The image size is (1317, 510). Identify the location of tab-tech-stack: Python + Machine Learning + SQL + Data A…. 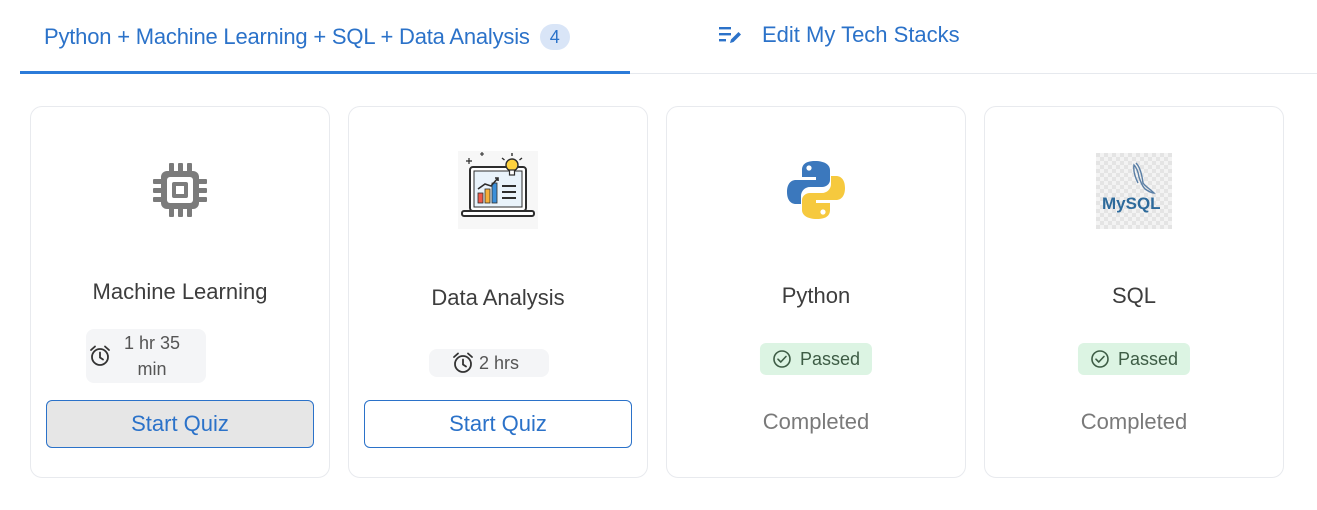
(325, 37).